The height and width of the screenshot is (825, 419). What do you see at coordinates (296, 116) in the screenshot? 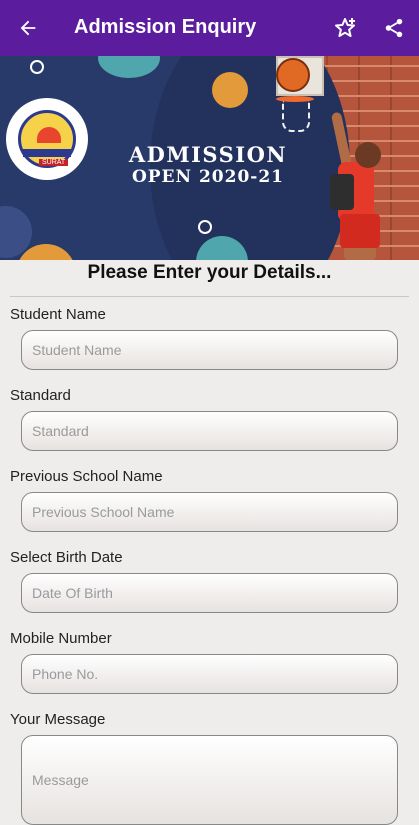
I see `basket-net` at bounding box center [296, 116].